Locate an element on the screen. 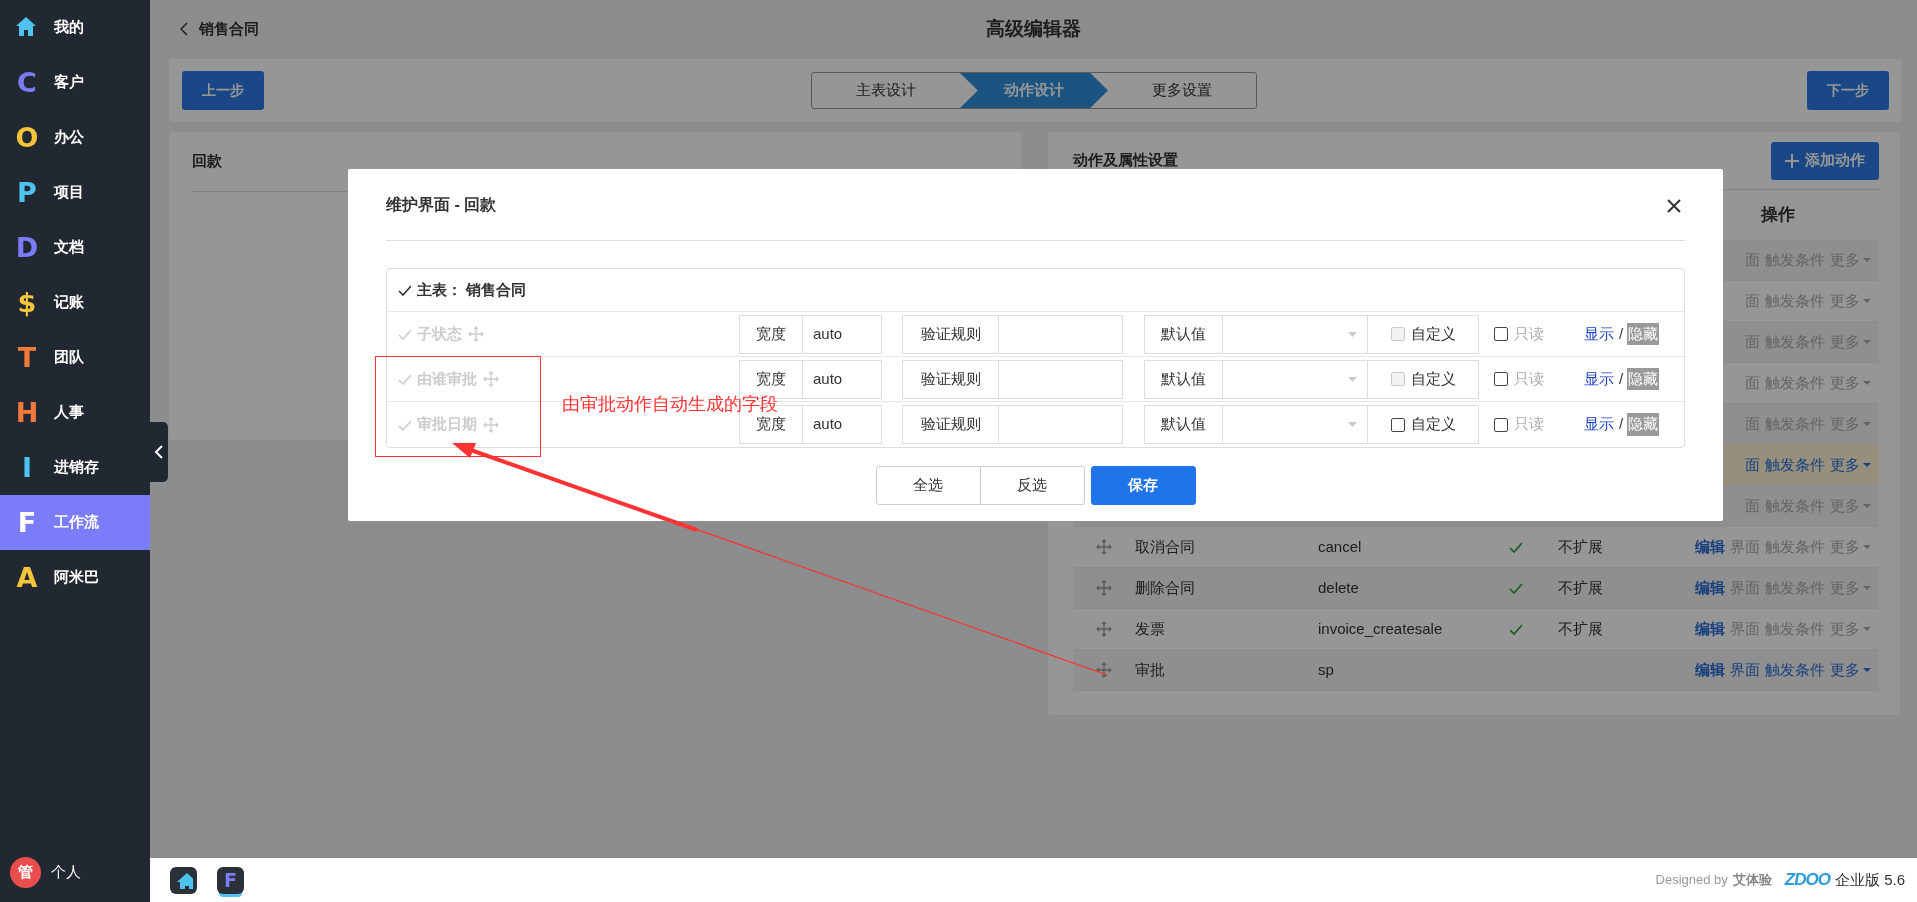 The image size is (1917, 902). letter-icon: H is located at coordinates (27, 412).